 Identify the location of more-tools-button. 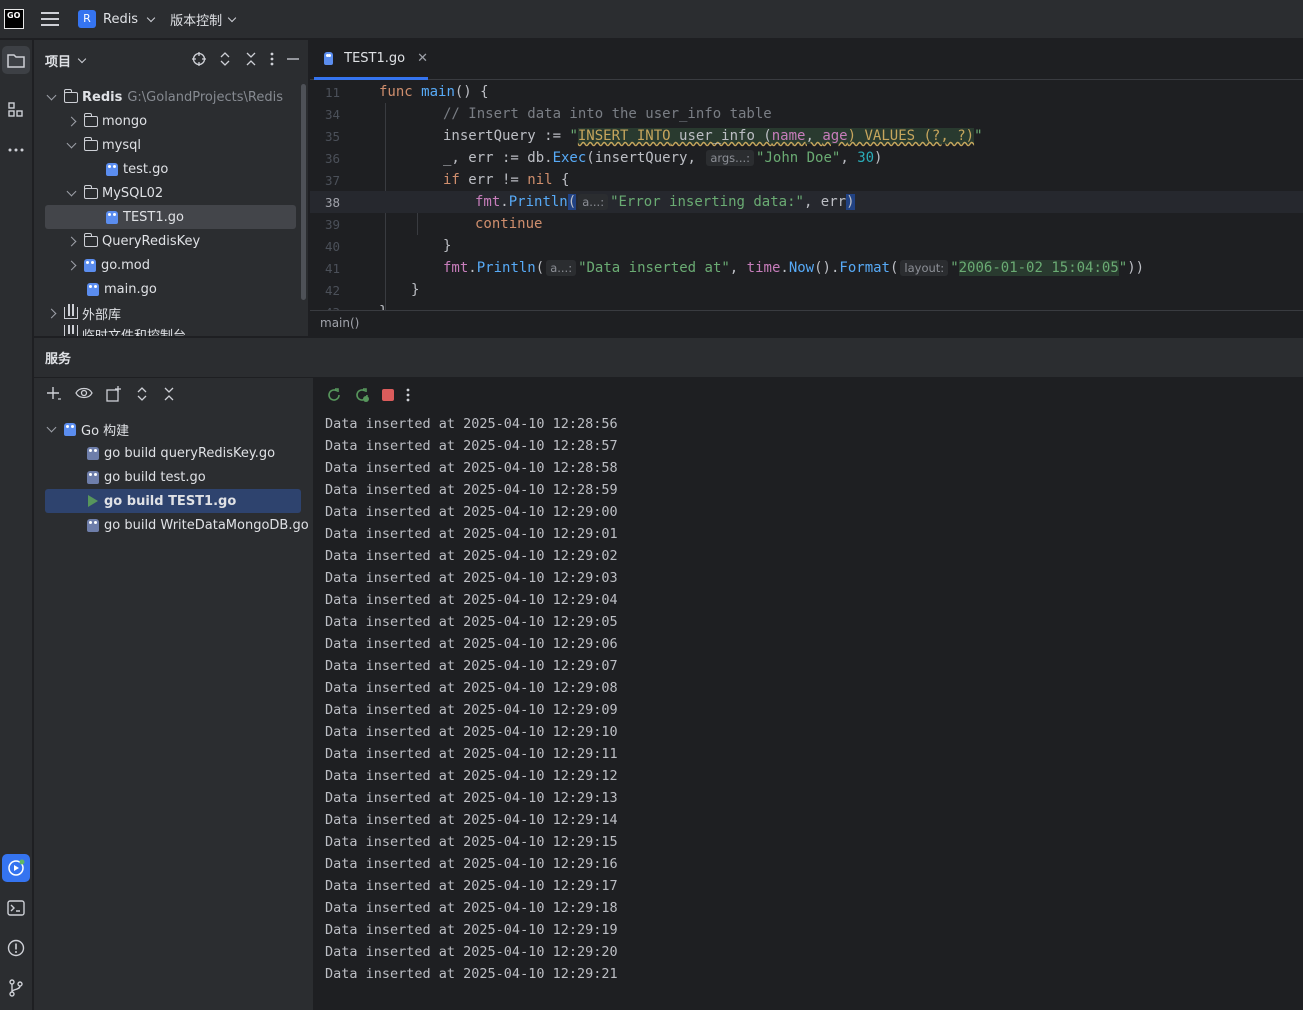
(16, 150).